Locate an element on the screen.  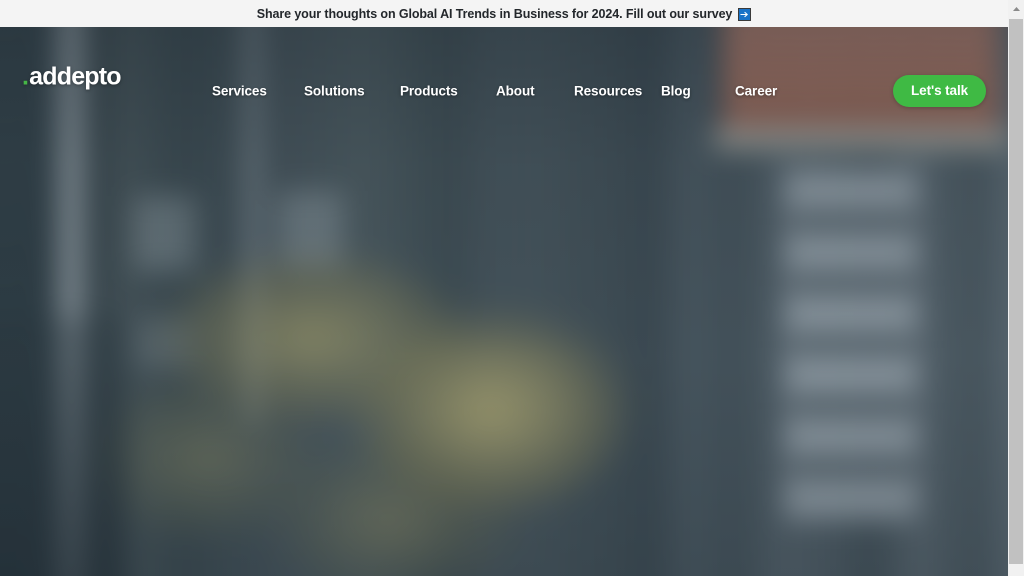
nav-item-blog: Blog is located at coordinates (698, 91).